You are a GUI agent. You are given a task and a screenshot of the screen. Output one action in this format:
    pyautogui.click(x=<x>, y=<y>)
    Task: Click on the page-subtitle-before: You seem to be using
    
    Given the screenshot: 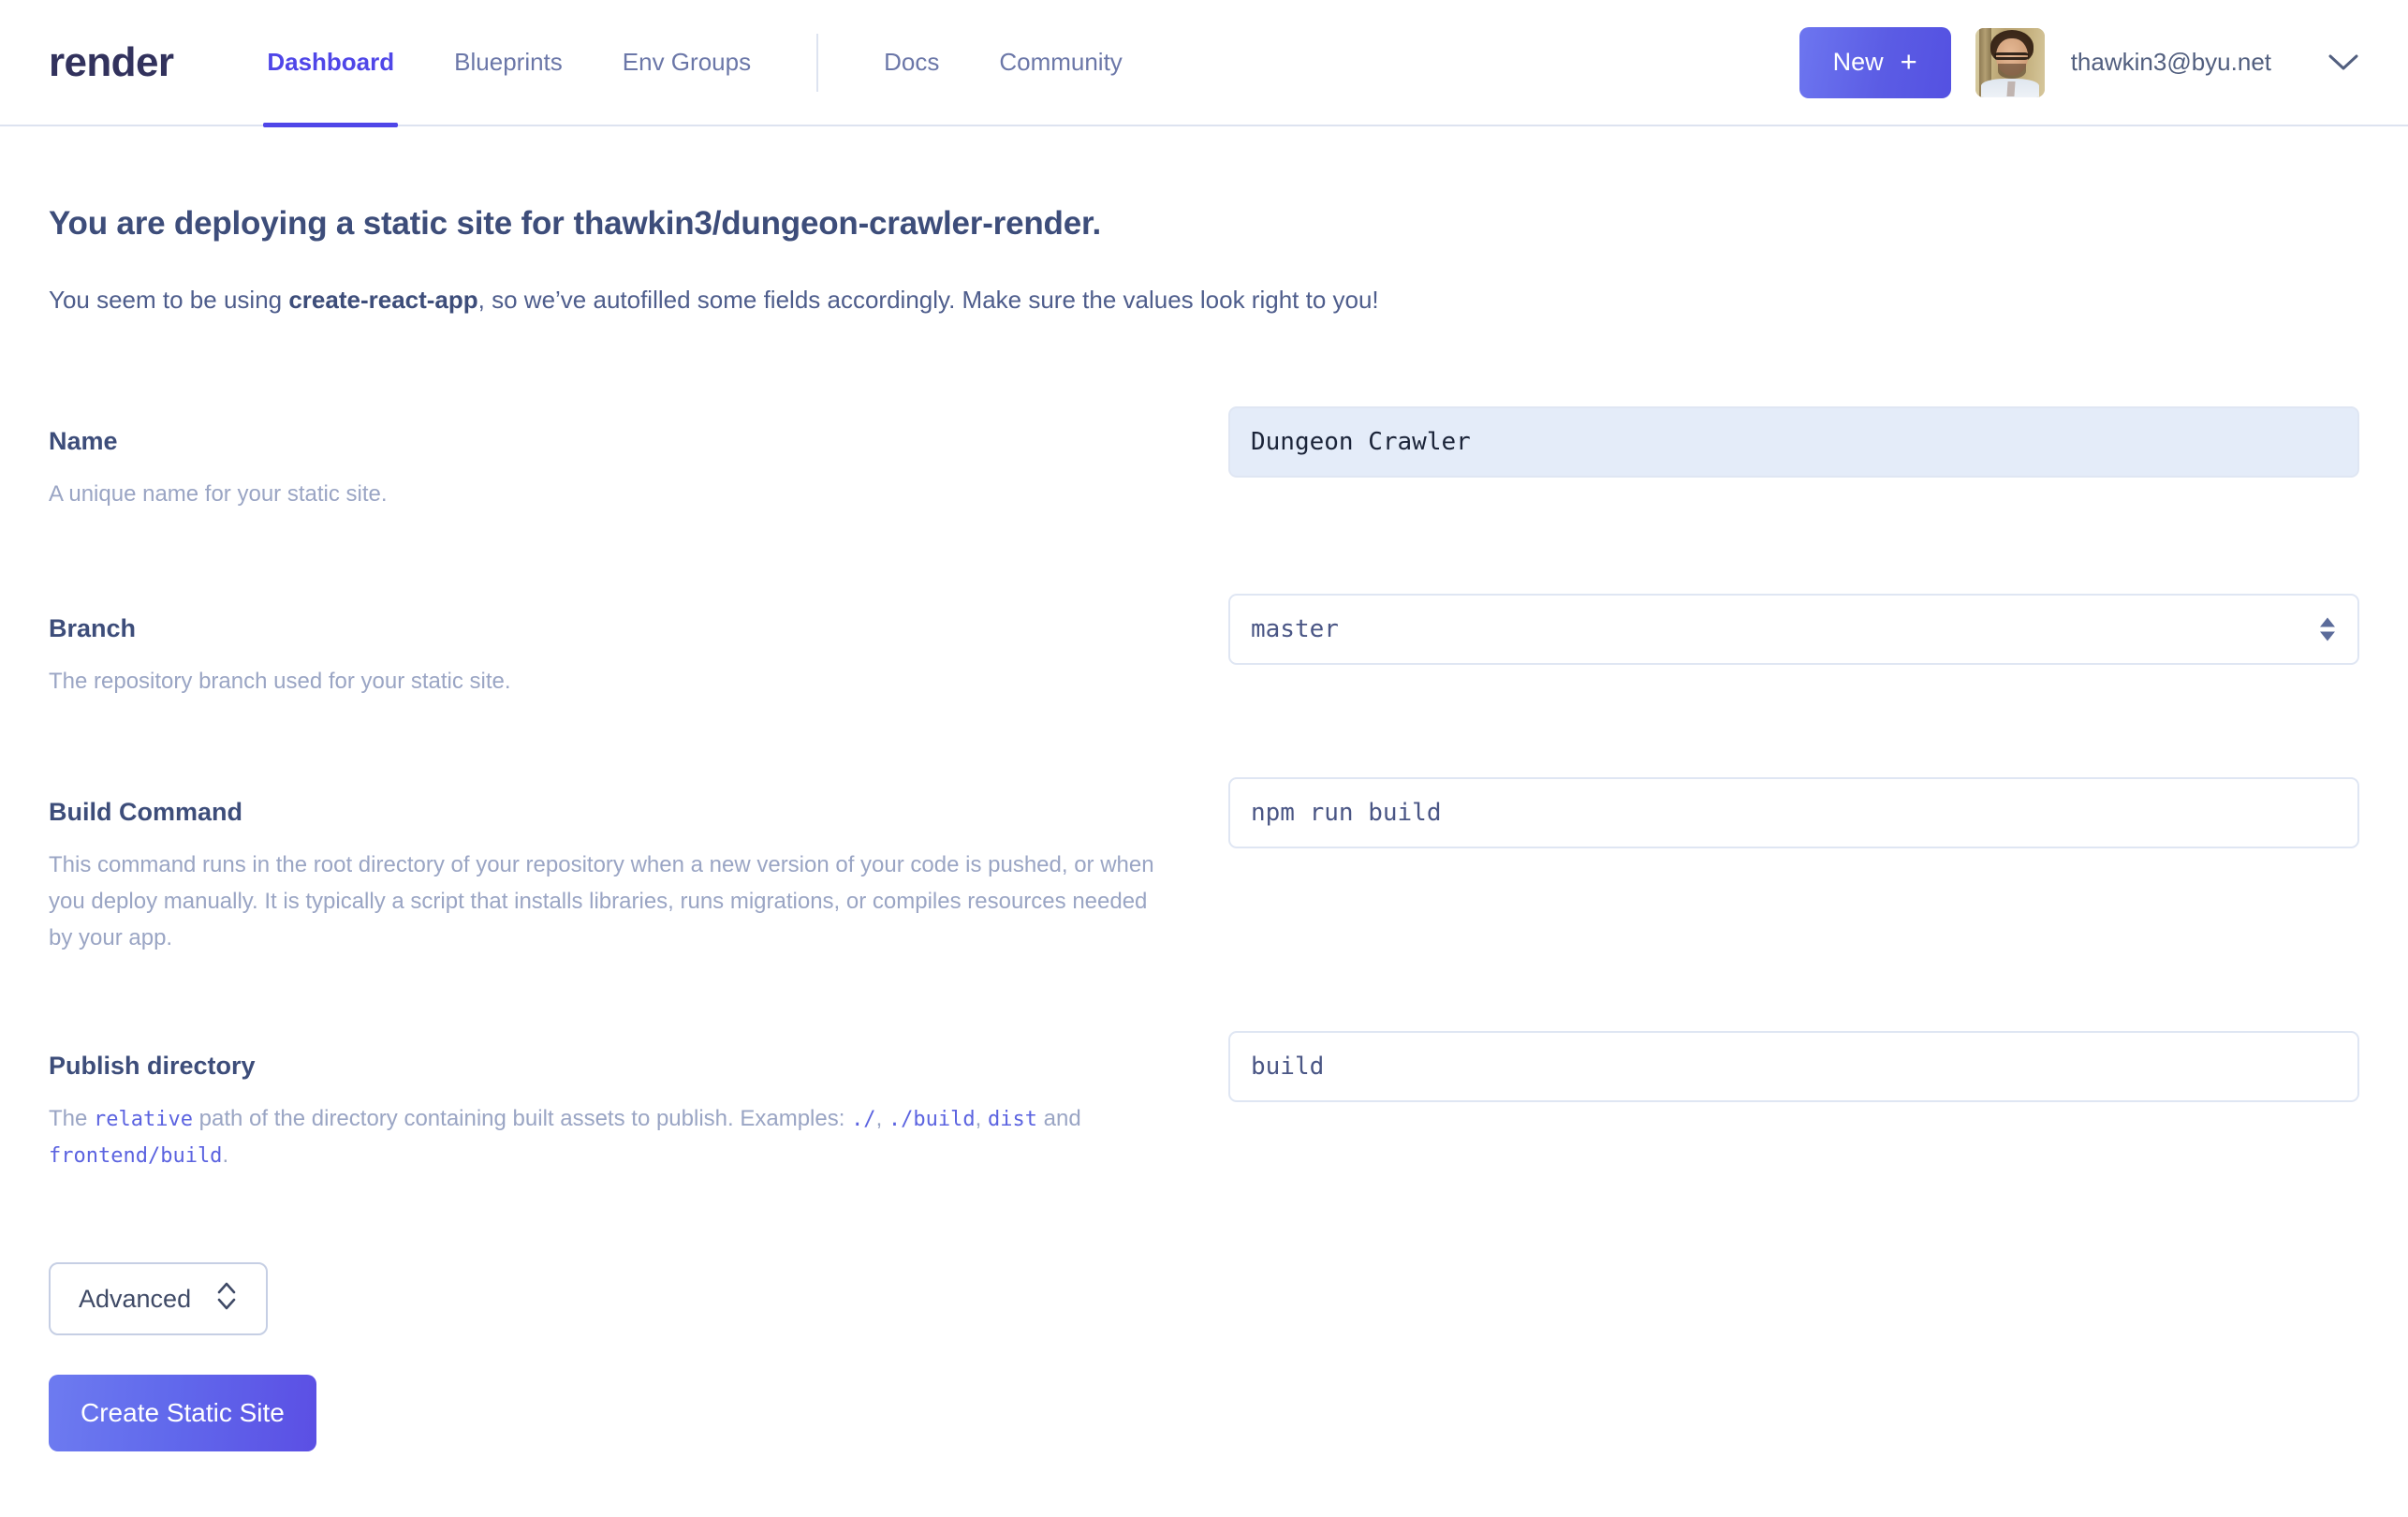 What is the action you would take?
    pyautogui.click(x=169, y=300)
    